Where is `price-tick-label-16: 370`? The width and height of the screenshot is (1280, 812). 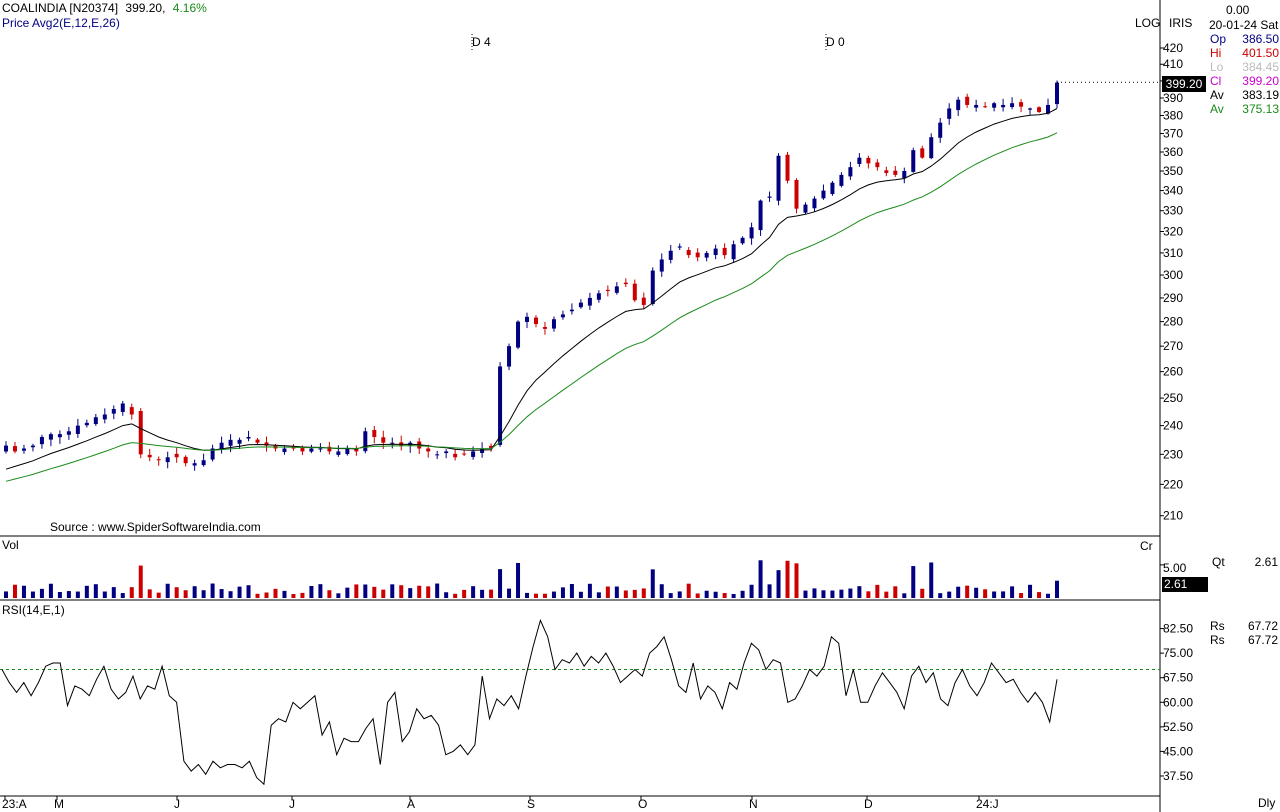 price-tick-label-16: 370 is located at coordinates (1173, 134).